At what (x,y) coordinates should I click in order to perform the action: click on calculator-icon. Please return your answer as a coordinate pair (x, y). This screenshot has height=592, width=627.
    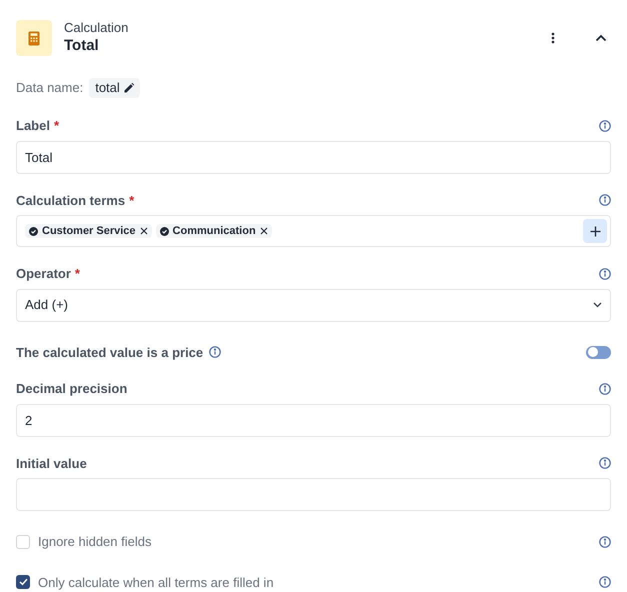
    Looking at the image, I should click on (34, 38).